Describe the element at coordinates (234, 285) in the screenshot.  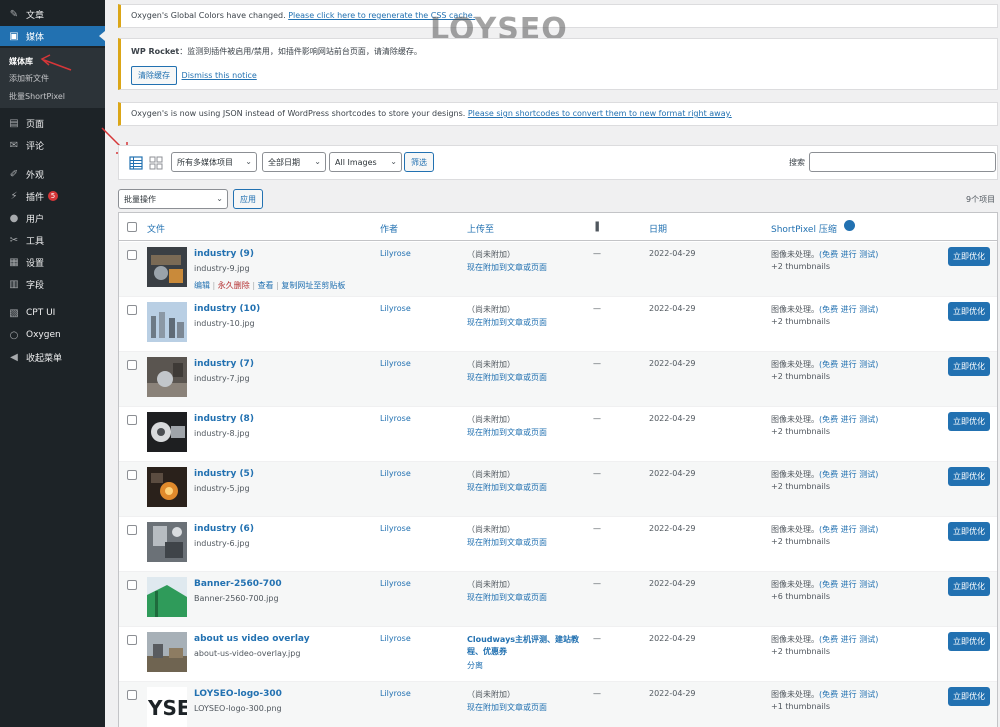
I see `delete-permanently-link: 永久删除` at that location.